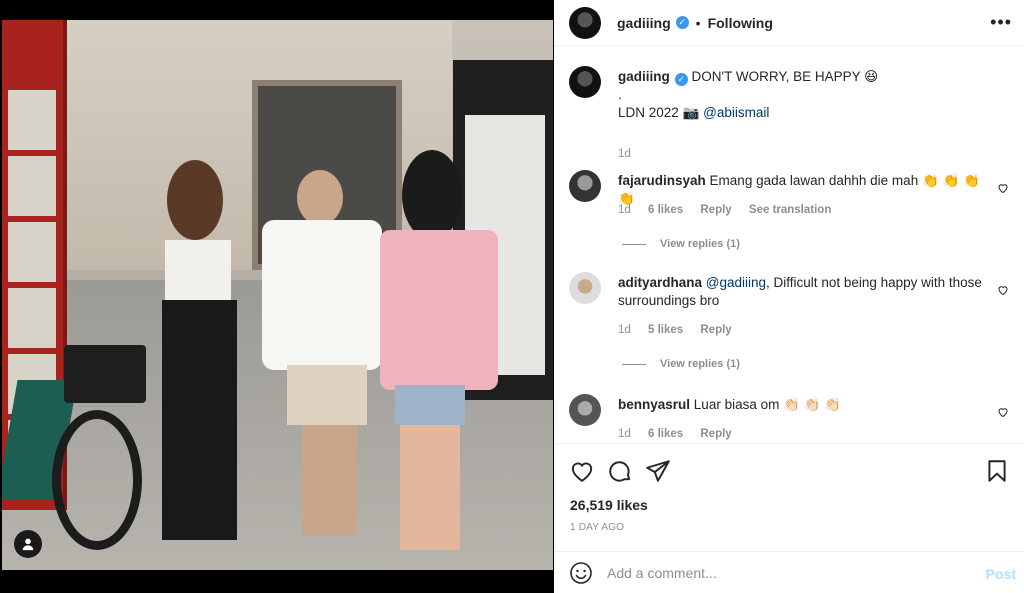 Image resolution: width=1024 pixels, height=593 pixels. I want to click on user-icon, so click(28, 544).